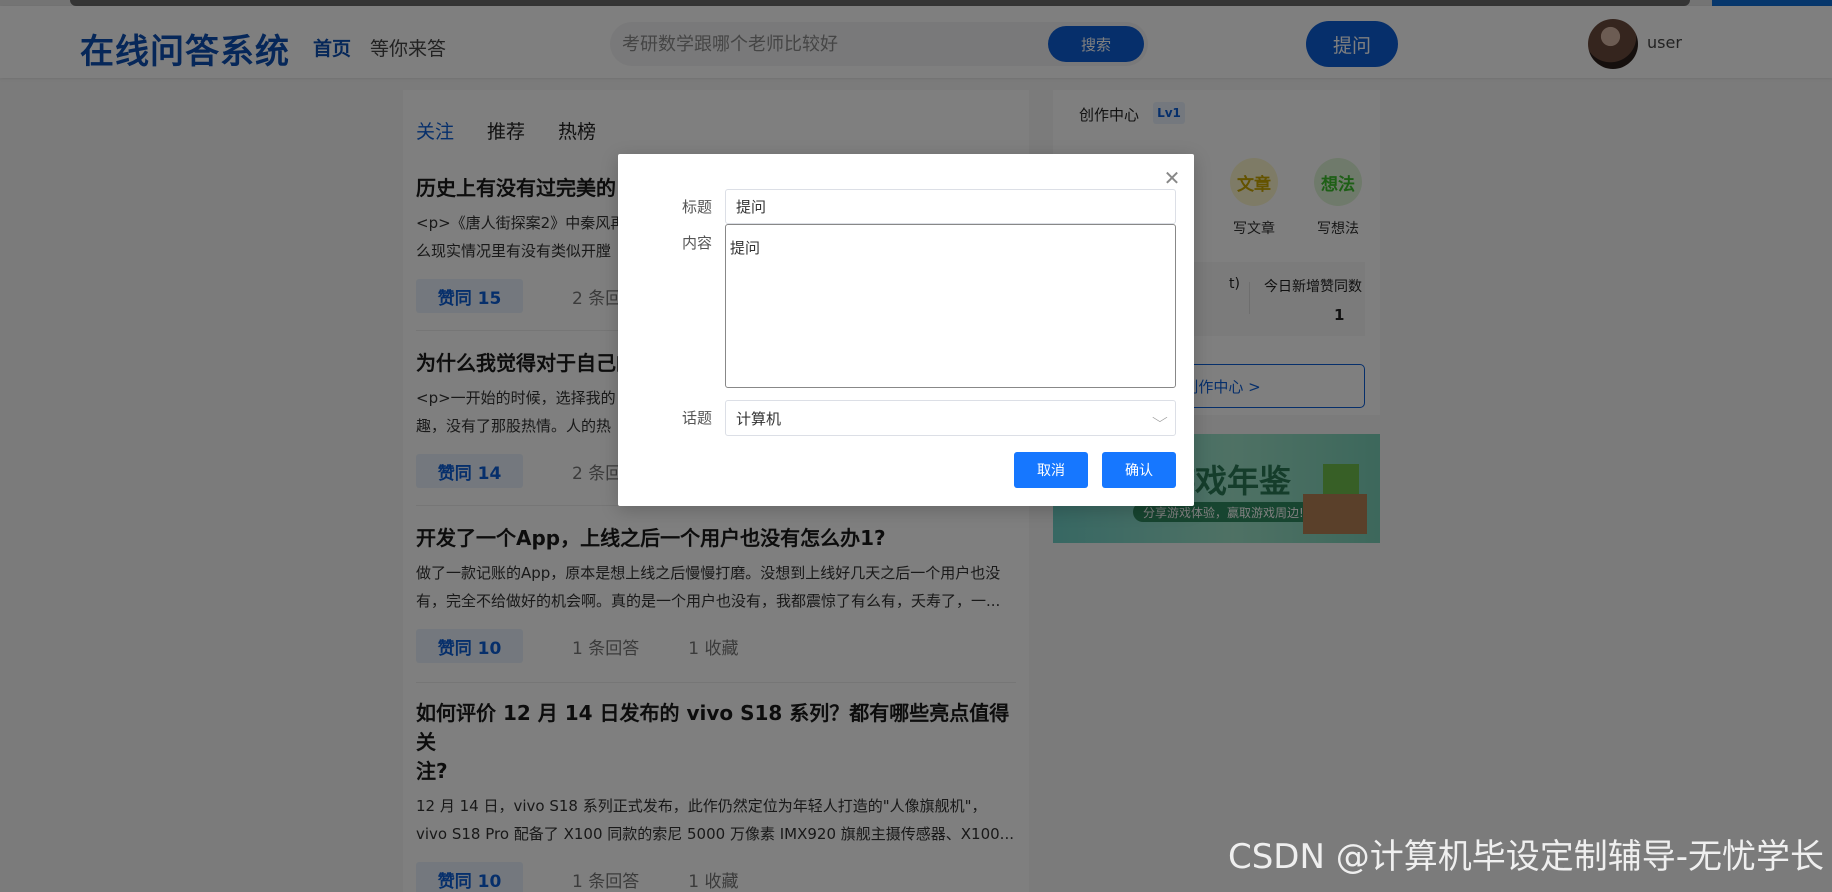  Describe the element at coordinates (1139, 470) in the screenshot. I see `confirm-button: 确认` at that location.